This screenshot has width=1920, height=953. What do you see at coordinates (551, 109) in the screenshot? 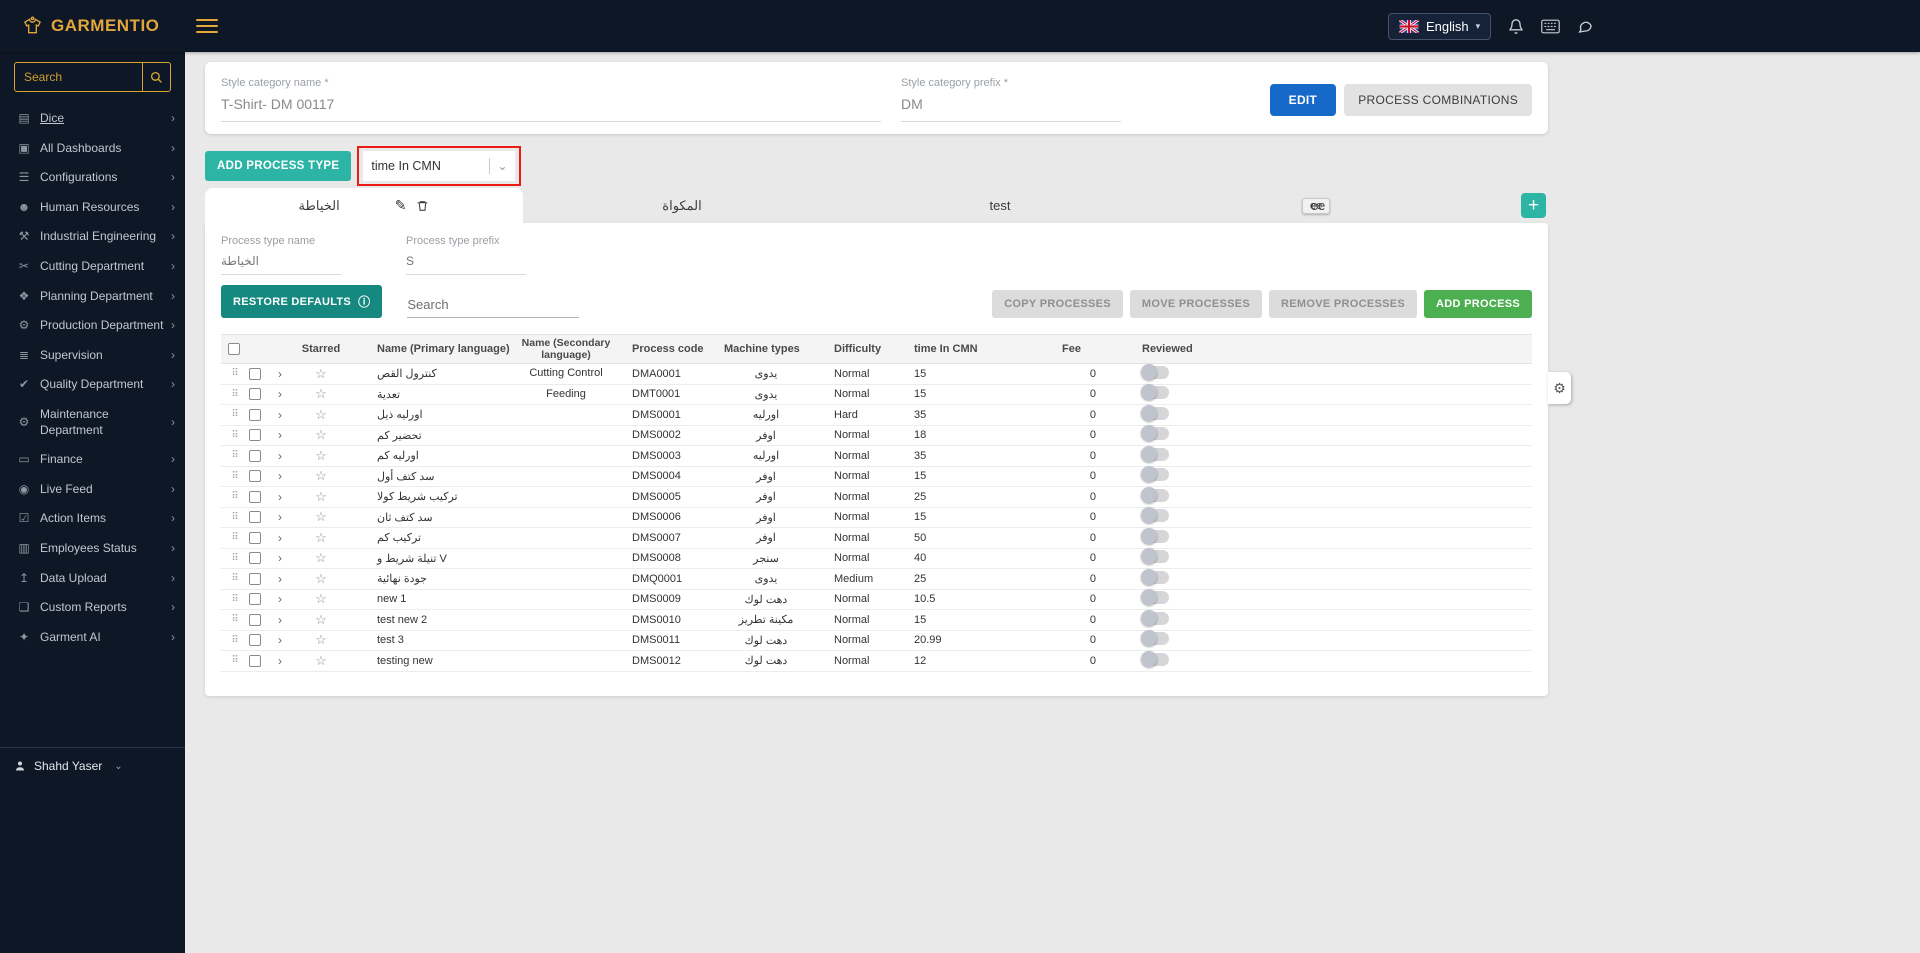
I see `style-name-field: T-Shirt- DM 00117` at bounding box center [551, 109].